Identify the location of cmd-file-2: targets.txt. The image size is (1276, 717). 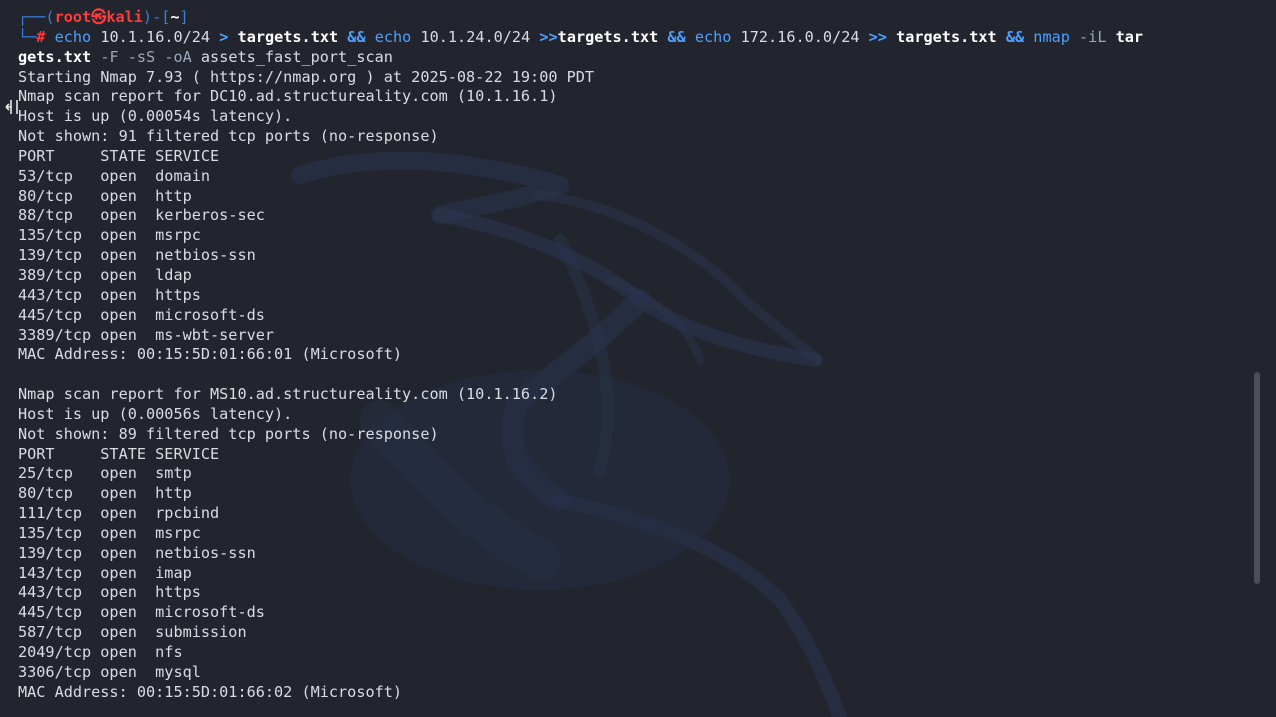
(608, 36).